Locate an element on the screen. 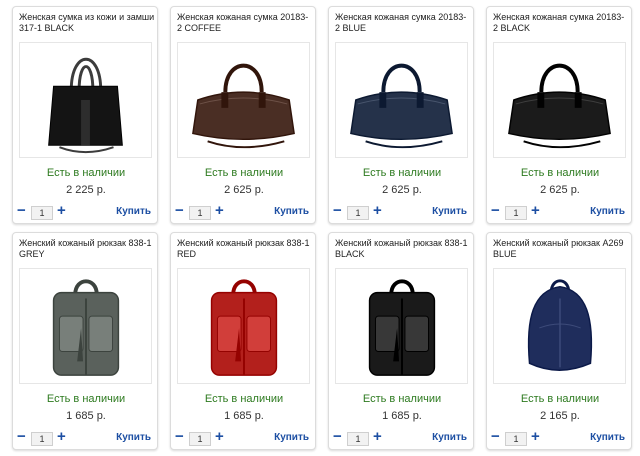 This screenshot has height=456, width=640. product-title: Женский кожаный рюкзак A269 BLUE is located at coordinates (561, 249).